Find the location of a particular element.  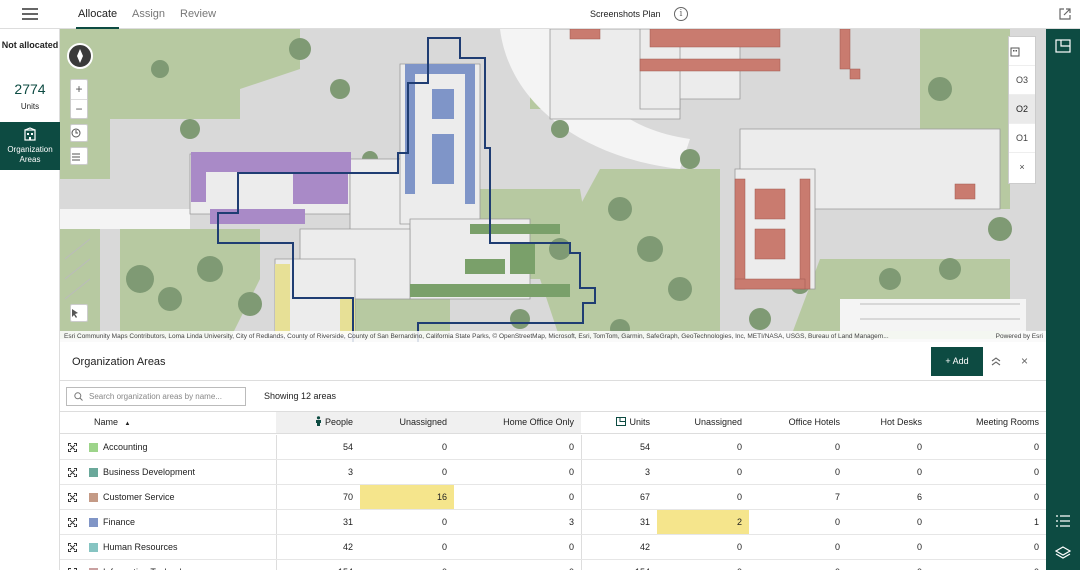

units-label: Units is located at coordinates (30, 106).